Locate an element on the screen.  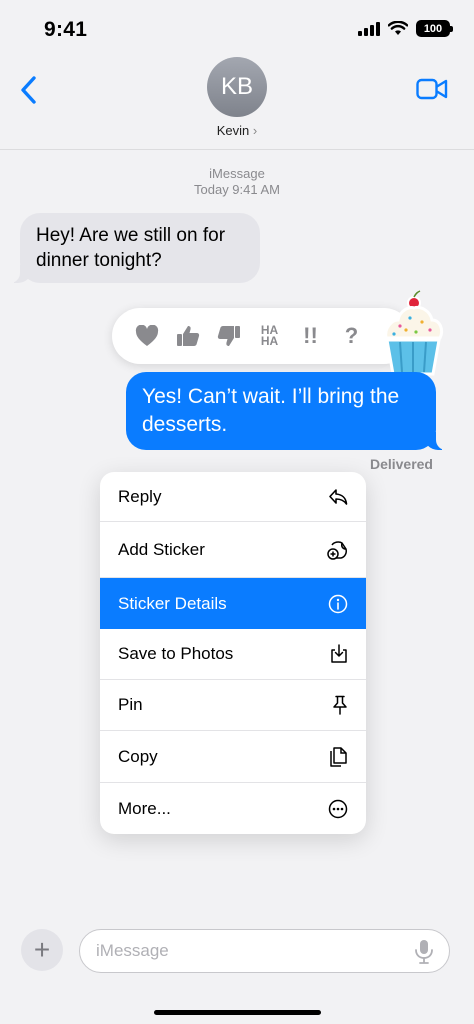
status-icons: 100 is located at coordinates (405, 28).